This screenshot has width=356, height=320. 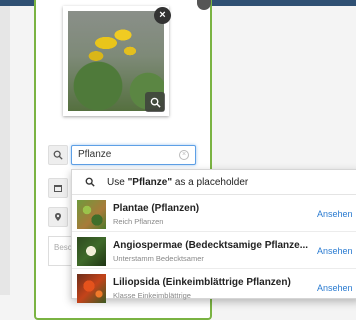 I want to click on taxon-subtitle: Klasse Einkeimblättrige, so click(x=152, y=295).